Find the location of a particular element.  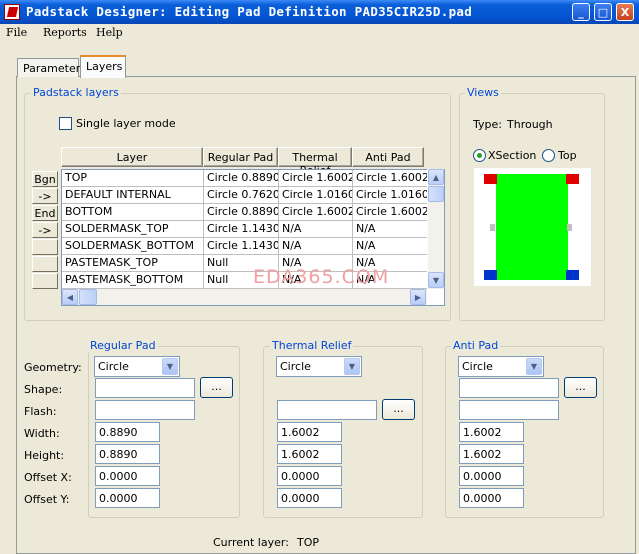

regular-pad-width-input: 0.8890 is located at coordinates (127, 432).